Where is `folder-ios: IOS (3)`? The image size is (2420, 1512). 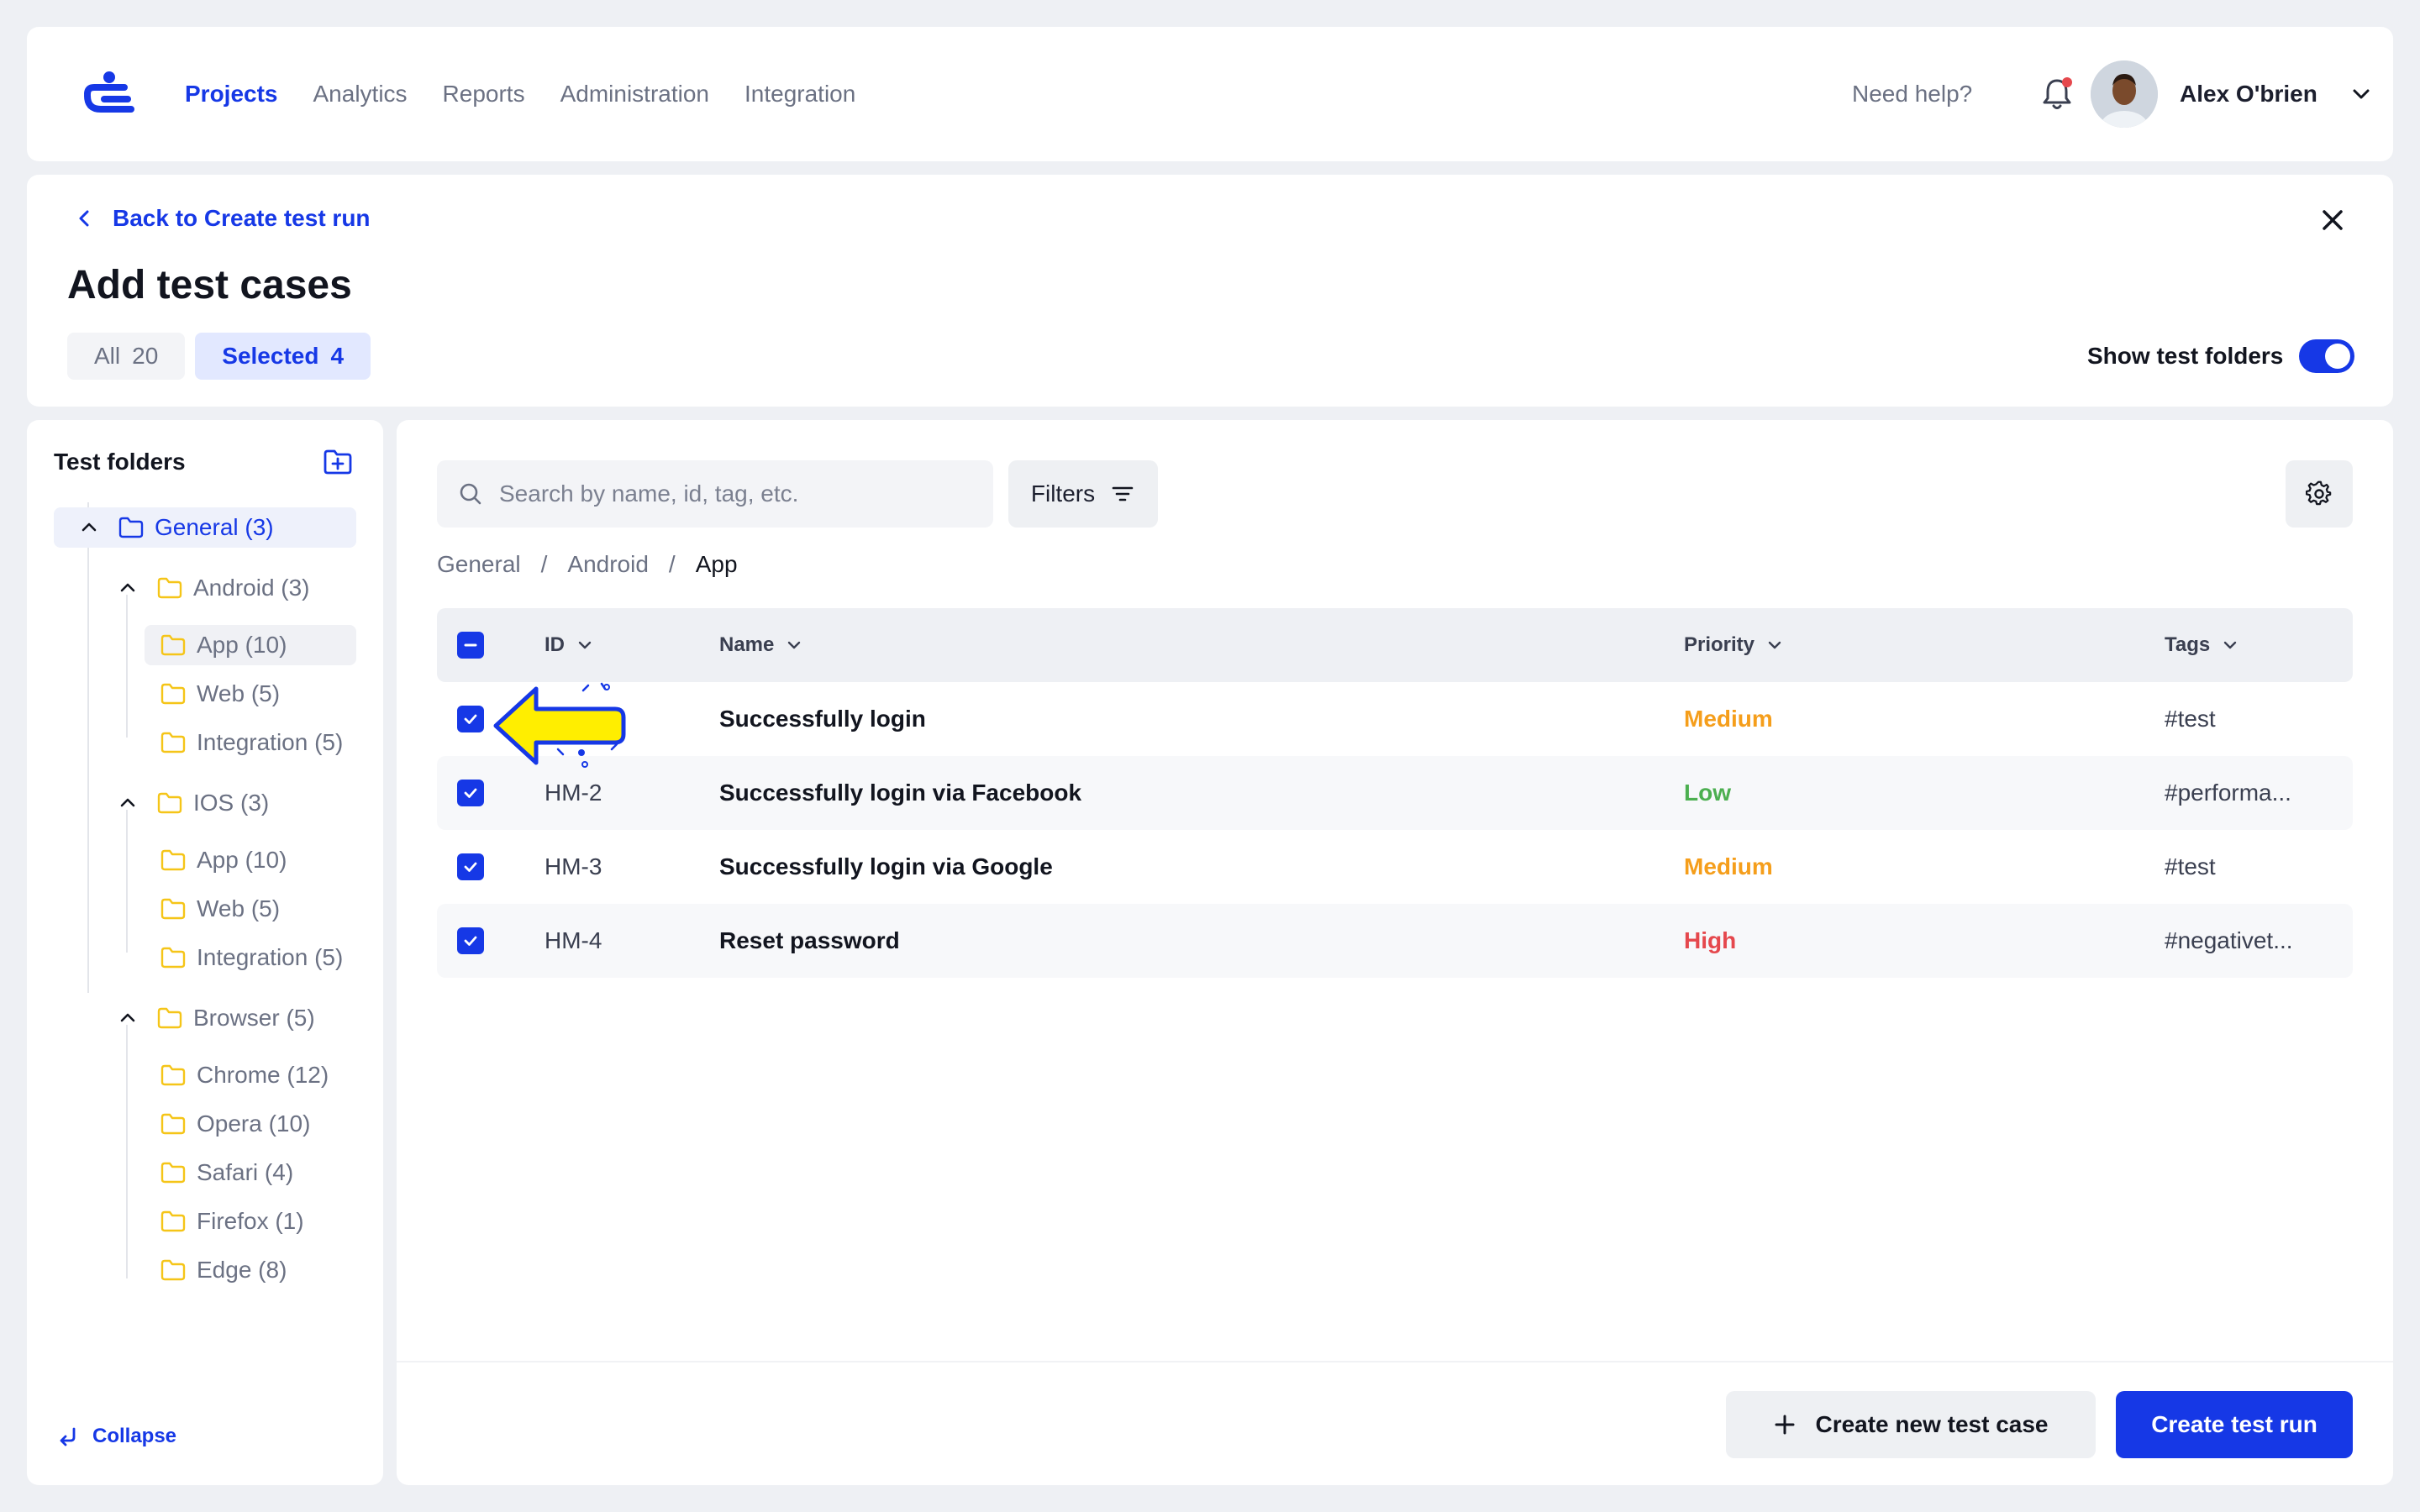
folder-ios: IOS (3) is located at coordinates (193, 803).